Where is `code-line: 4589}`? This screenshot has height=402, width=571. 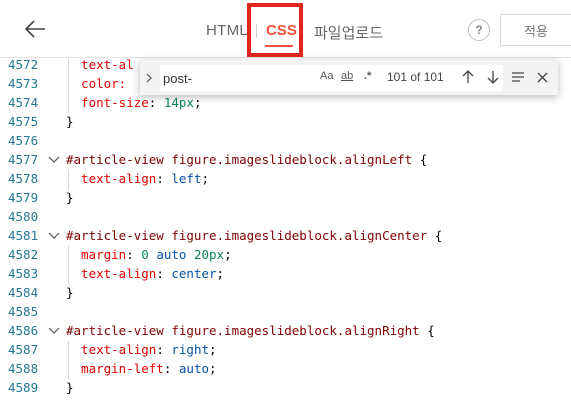 code-line: 4589} is located at coordinates (285, 388).